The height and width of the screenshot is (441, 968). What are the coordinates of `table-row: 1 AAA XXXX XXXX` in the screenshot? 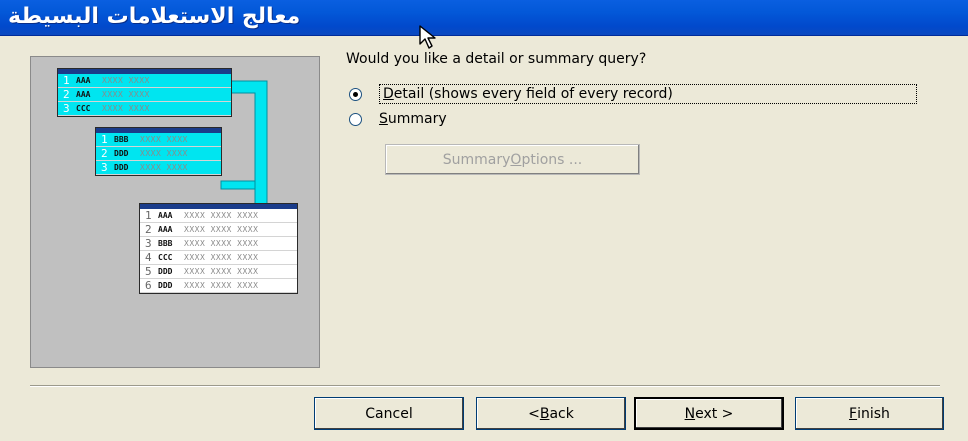 It's located at (144, 81).